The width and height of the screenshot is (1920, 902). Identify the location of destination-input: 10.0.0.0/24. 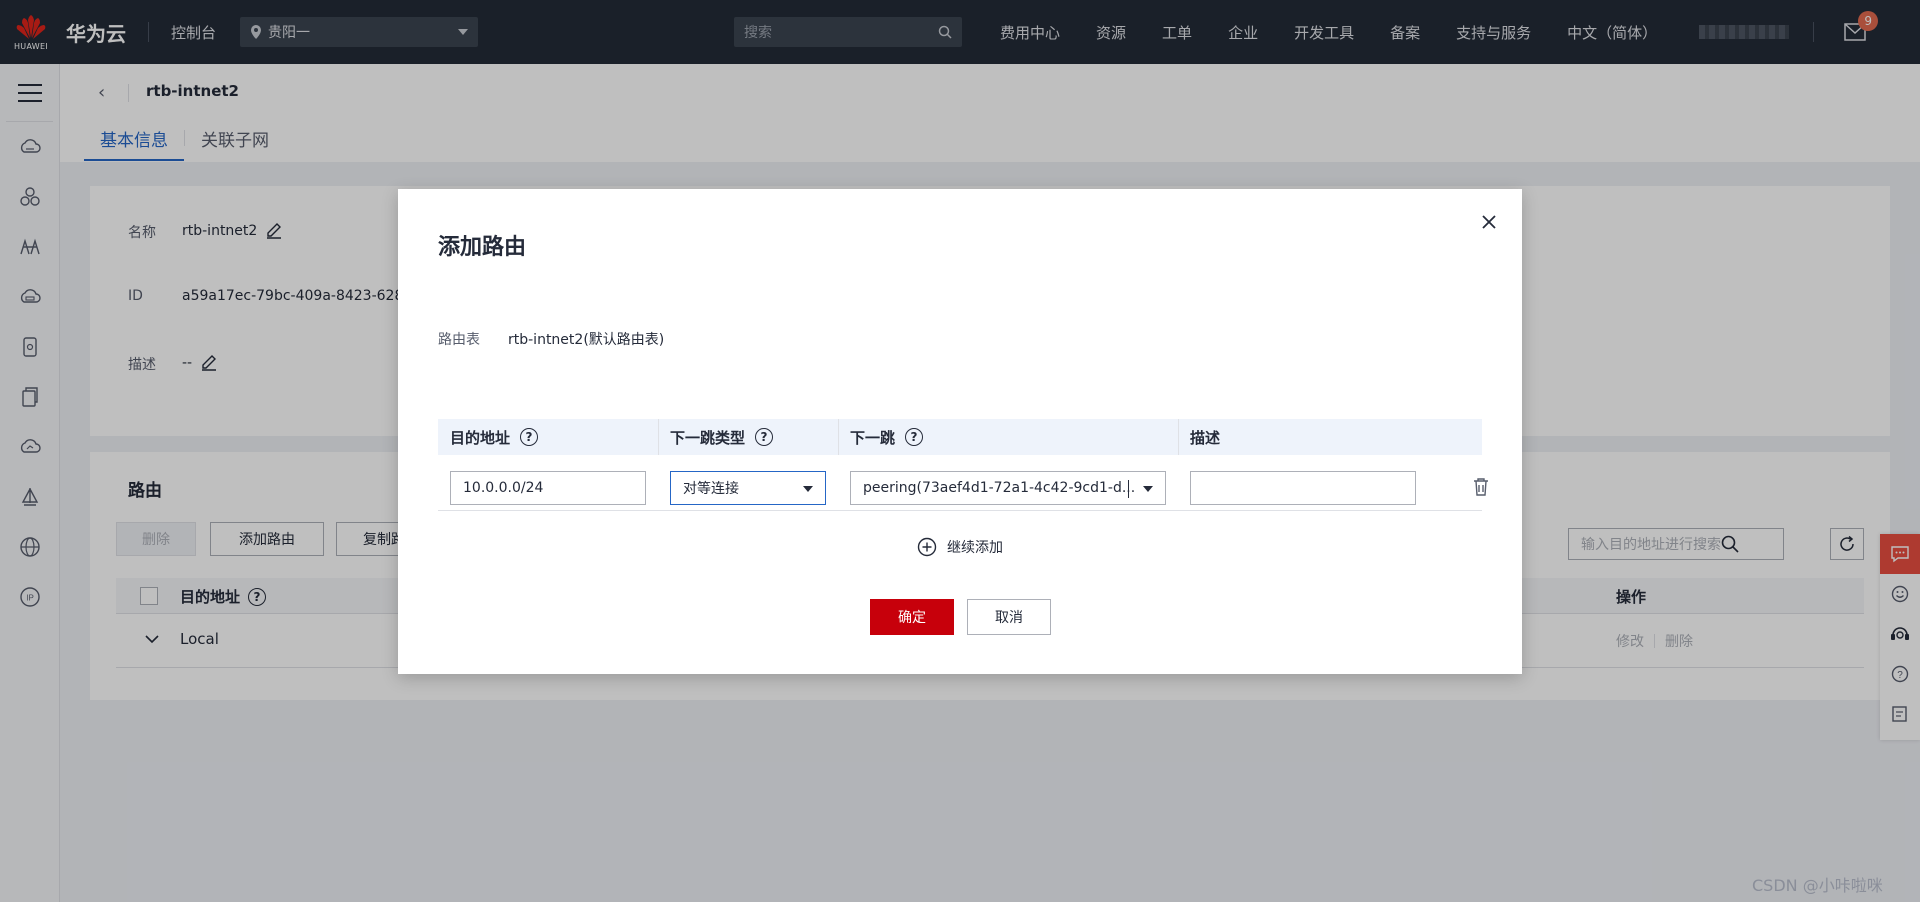
(548, 488).